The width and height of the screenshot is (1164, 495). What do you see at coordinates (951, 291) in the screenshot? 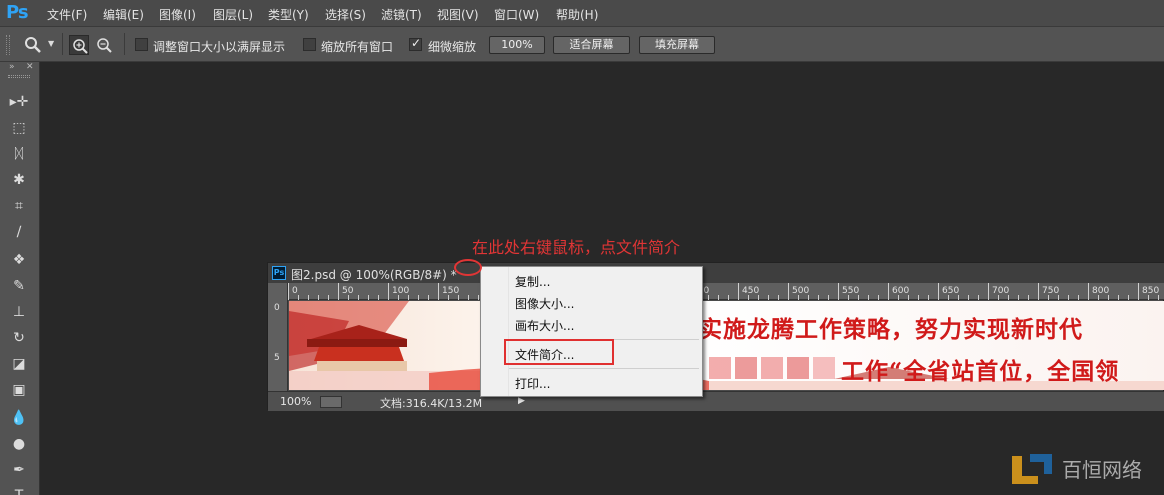
I see `ruler-label: 650` at bounding box center [951, 291].